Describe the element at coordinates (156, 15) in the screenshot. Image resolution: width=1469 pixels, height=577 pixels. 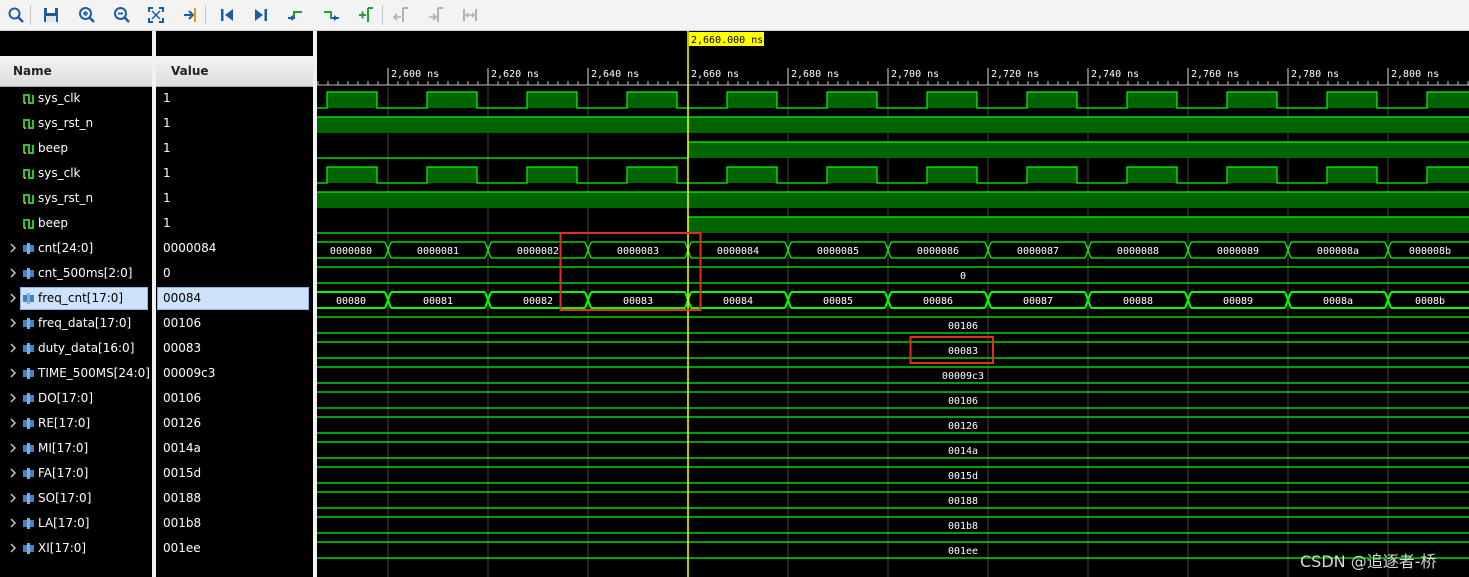
I see `zoom-fit-button` at that location.